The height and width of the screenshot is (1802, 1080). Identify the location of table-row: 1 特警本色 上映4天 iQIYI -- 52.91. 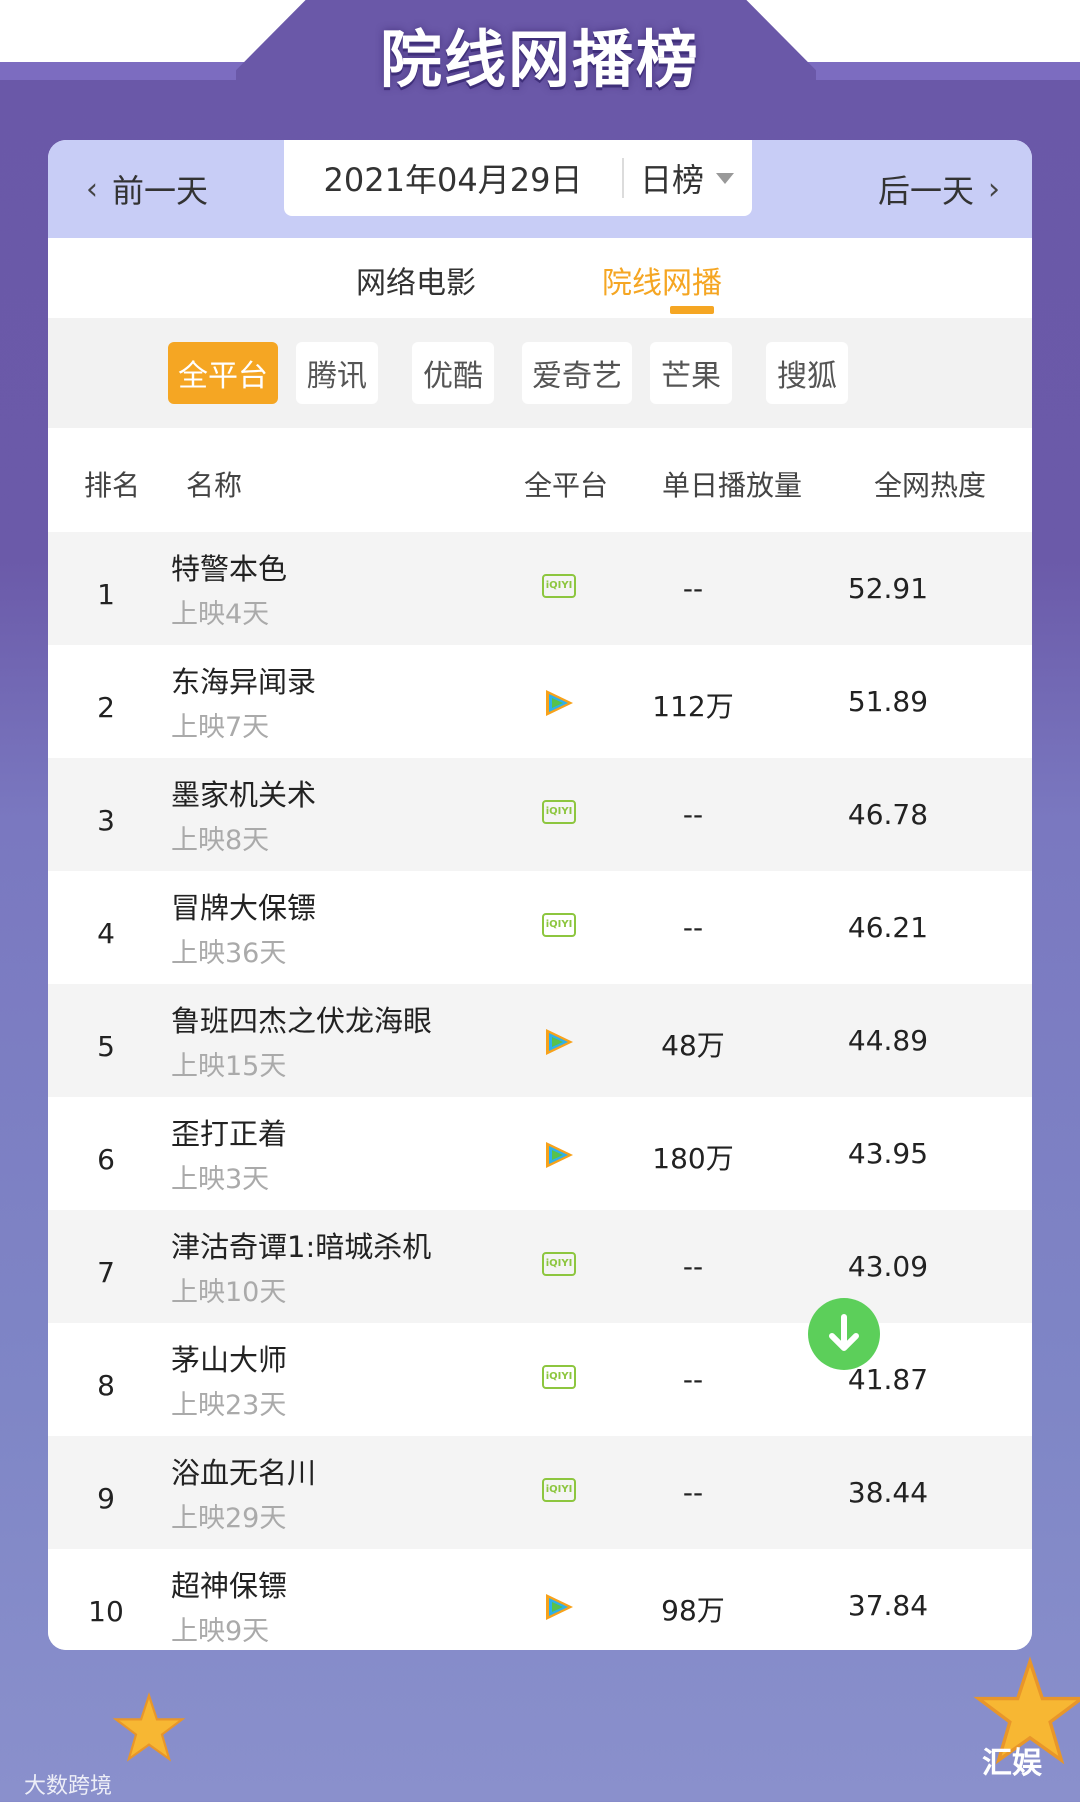
(540, 588).